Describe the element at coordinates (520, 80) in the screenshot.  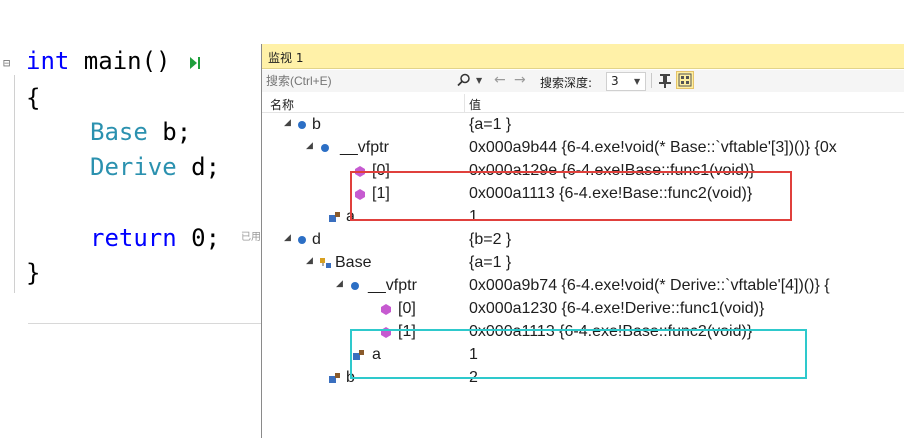
I see `search-next-arrow-icon: →` at that location.